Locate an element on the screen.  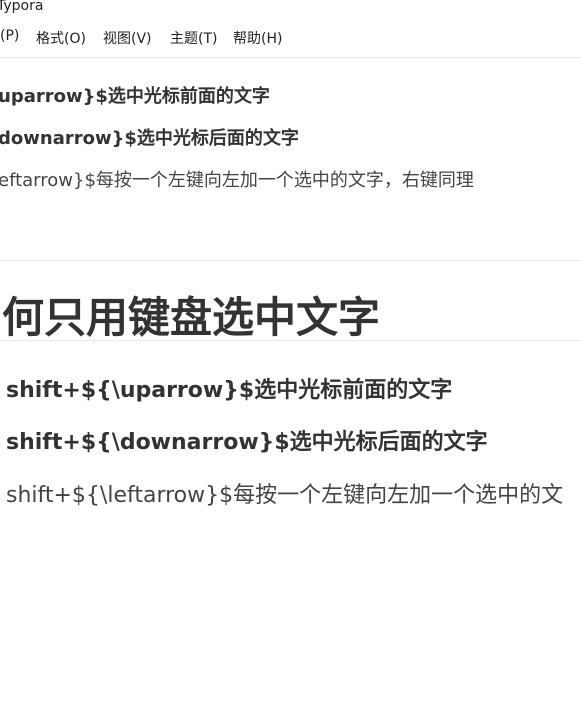
preview-line-3: eftarrow}$每按一个左键向左加一个选中的文字，右键同理 is located at coordinates (237, 180).